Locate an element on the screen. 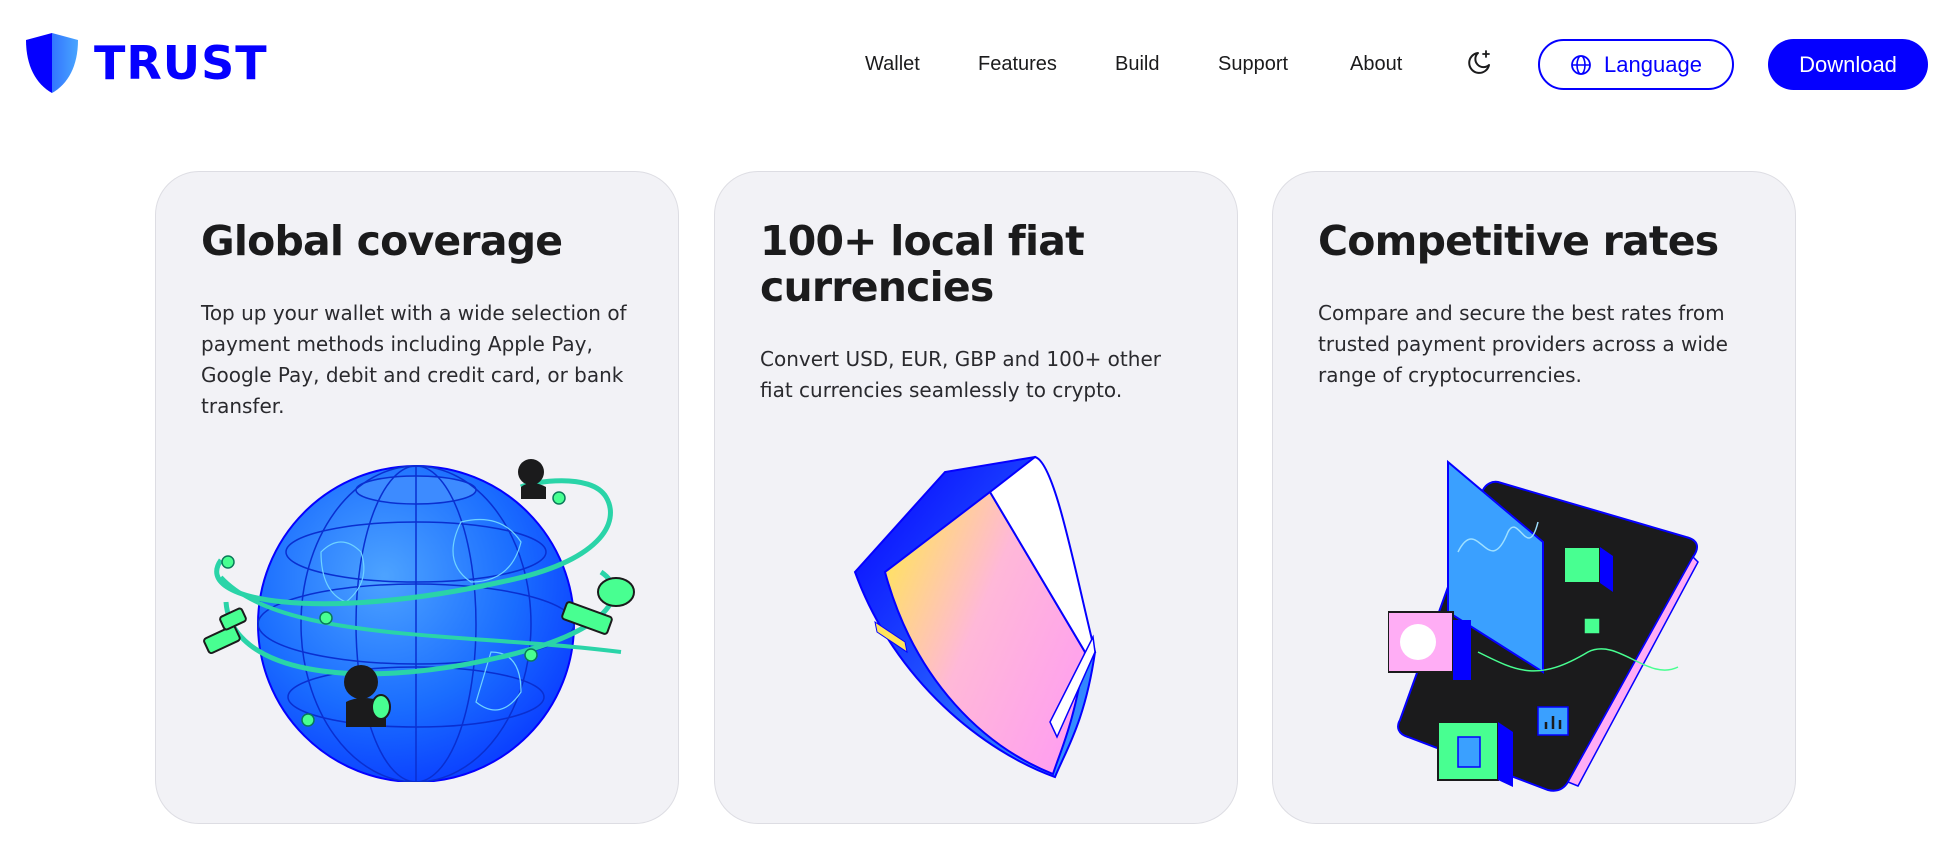 The width and height of the screenshot is (1954, 862). nav-build: Build is located at coordinates (1137, 64).